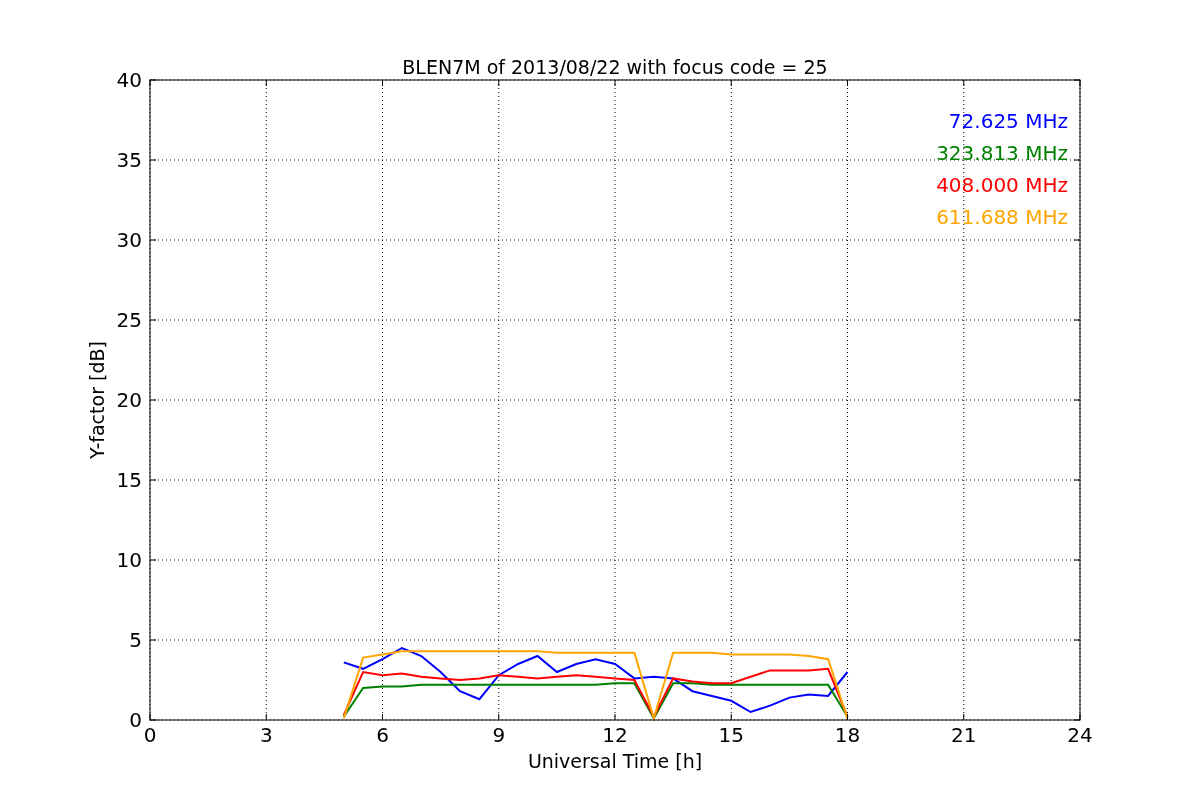 The width and height of the screenshot is (1200, 800). What do you see at coordinates (129, 240) in the screenshot?
I see `y-tick-label: 30` at bounding box center [129, 240].